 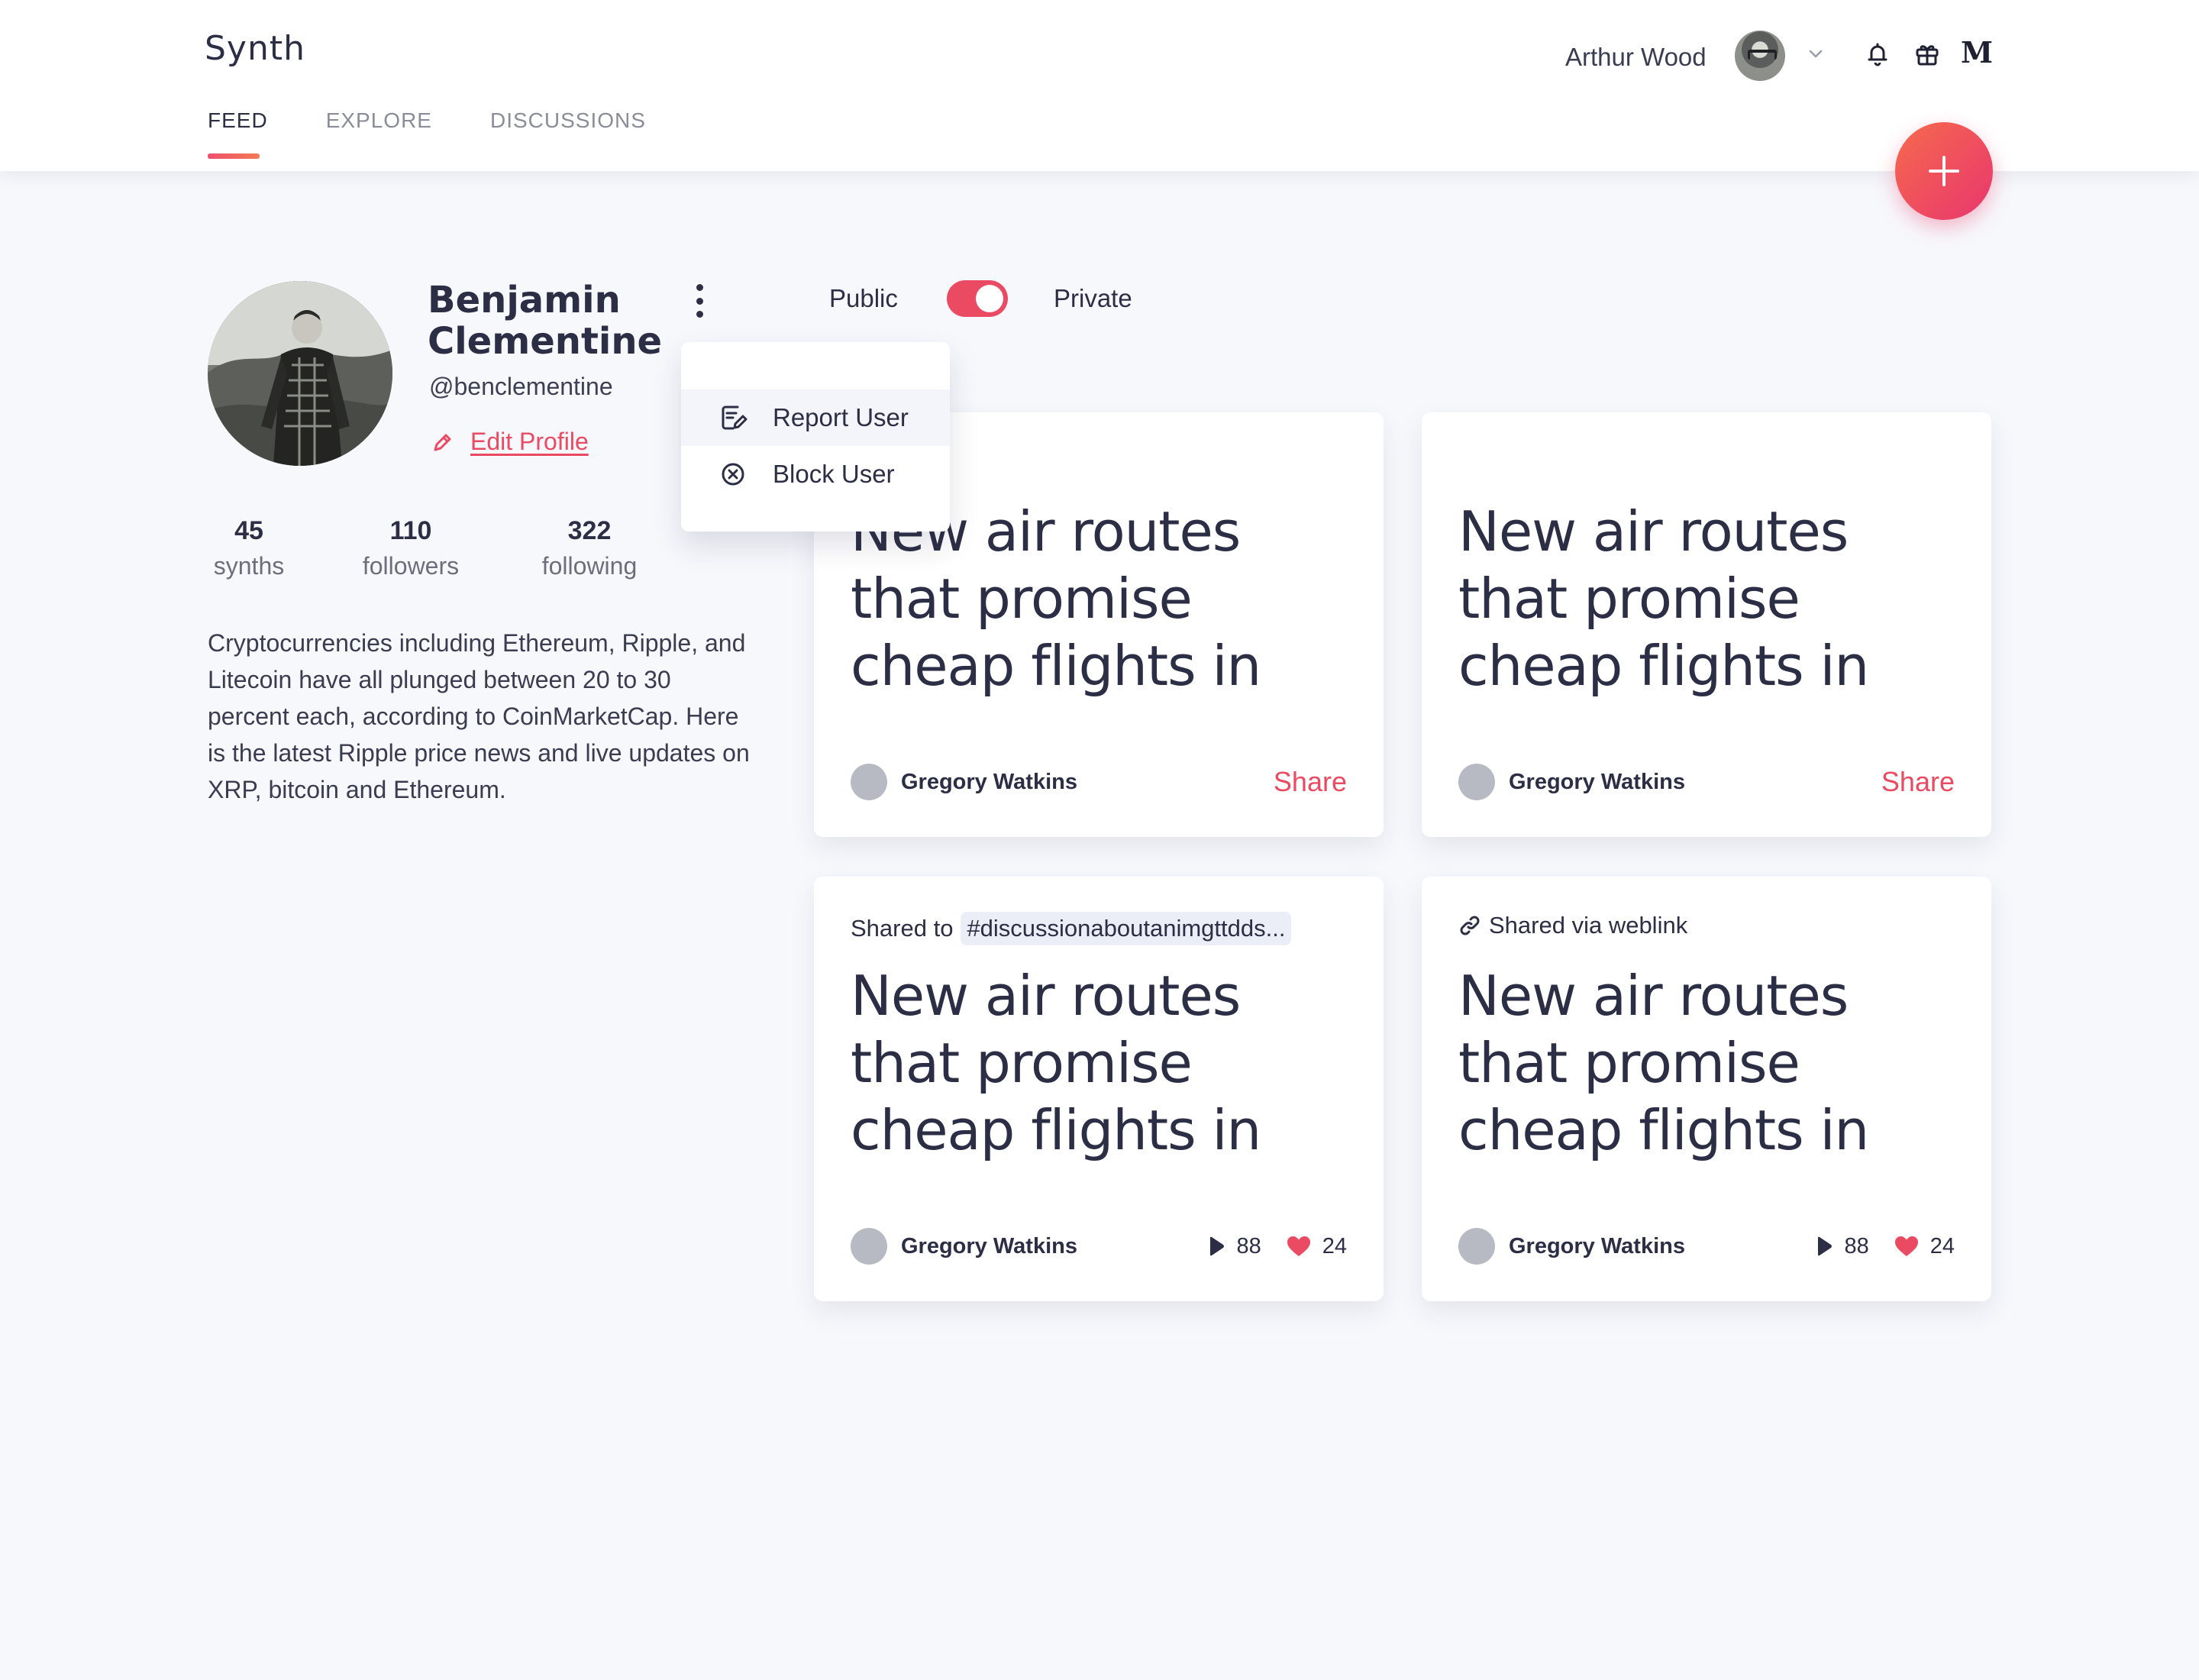 I want to click on stat-value: 110, so click(x=410, y=530).